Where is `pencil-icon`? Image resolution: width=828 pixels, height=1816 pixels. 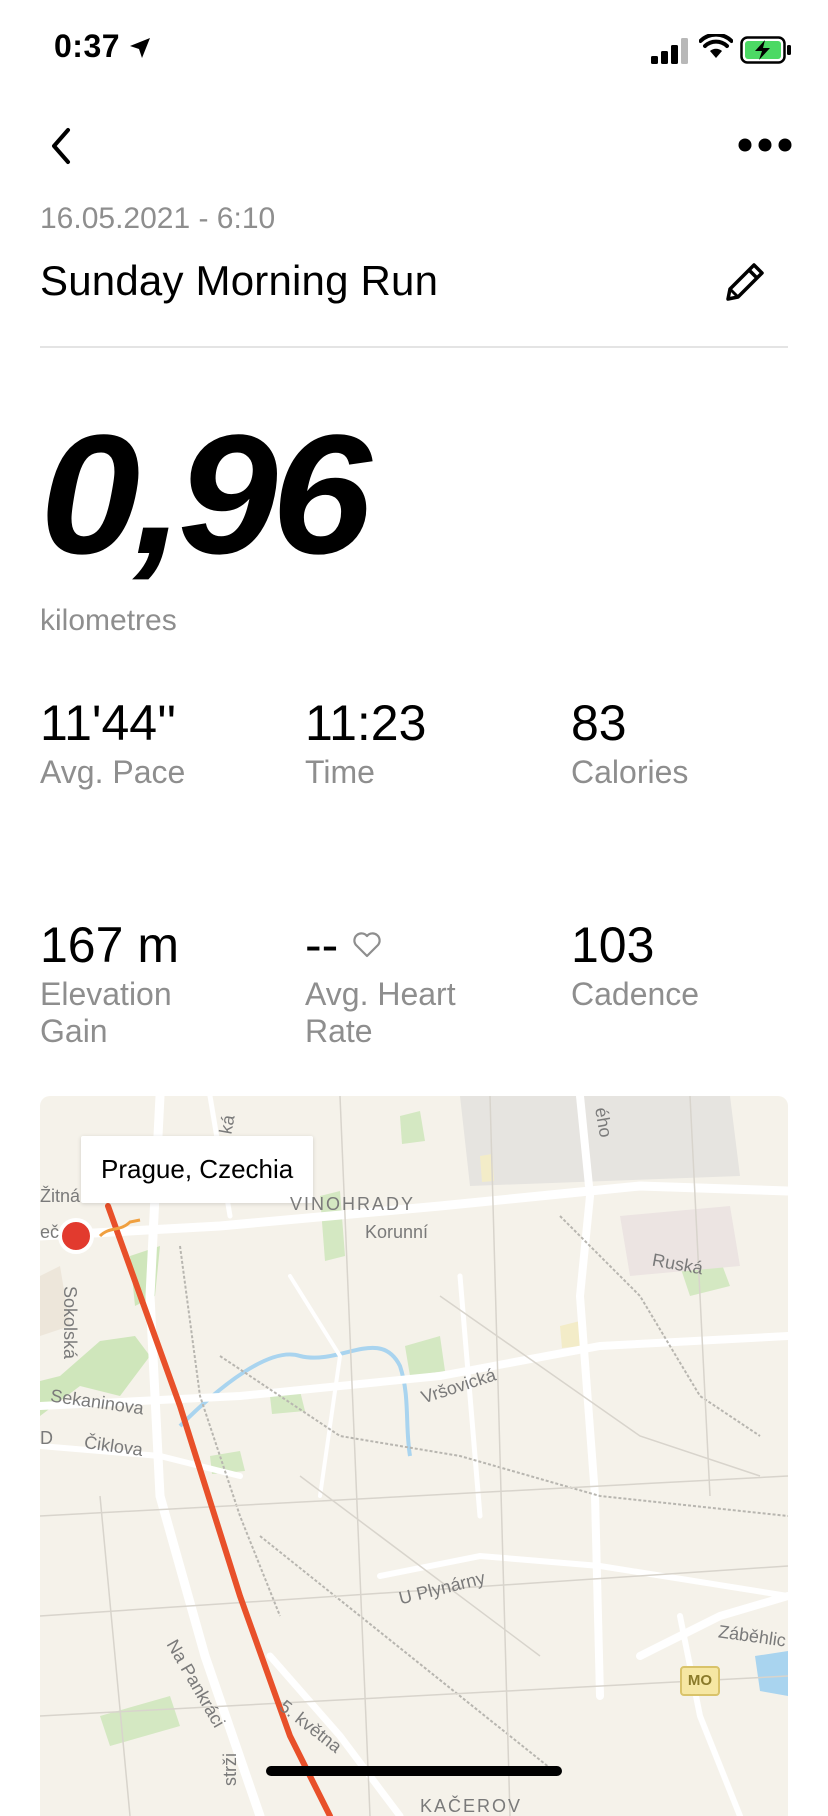
pencil-icon is located at coordinates (745, 282).